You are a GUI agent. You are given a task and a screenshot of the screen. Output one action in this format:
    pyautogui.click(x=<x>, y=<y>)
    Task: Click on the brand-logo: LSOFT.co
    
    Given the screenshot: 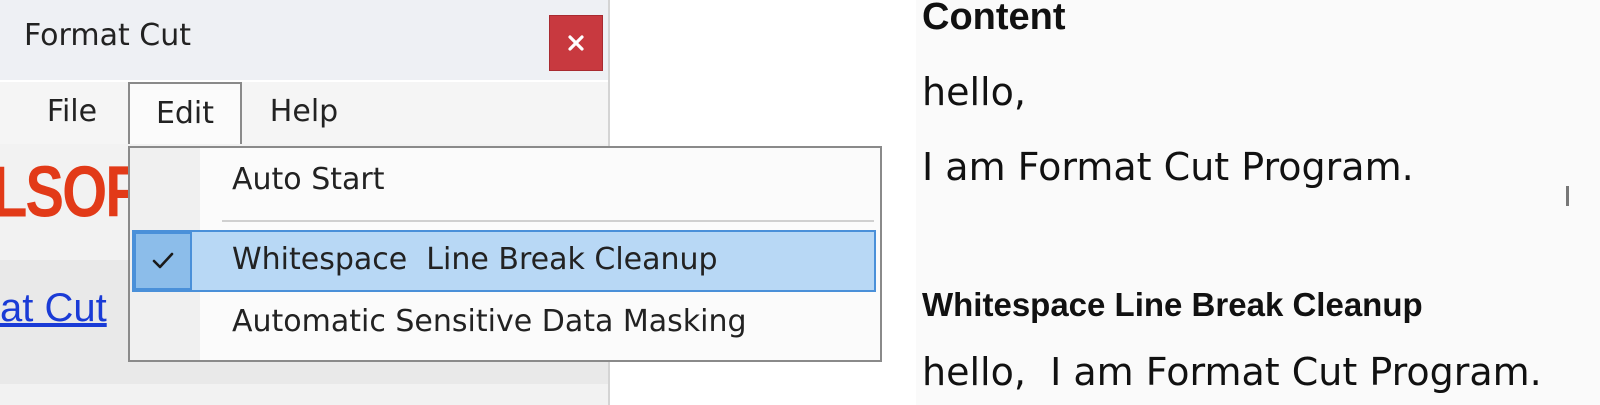 What is the action you would take?
    pyautogui.click(x=70, y=191)
    